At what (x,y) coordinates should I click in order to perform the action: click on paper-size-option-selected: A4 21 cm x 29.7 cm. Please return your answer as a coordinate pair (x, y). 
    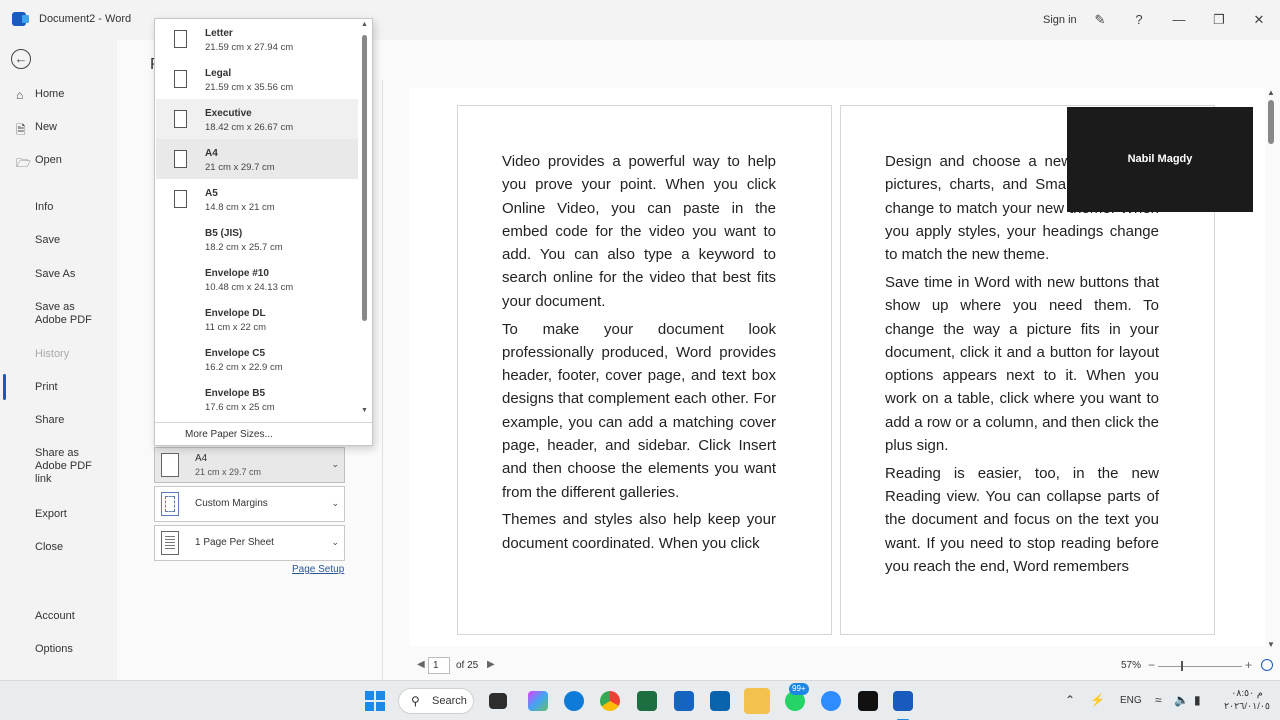
    Looking at the image, I should click on (257, 159).